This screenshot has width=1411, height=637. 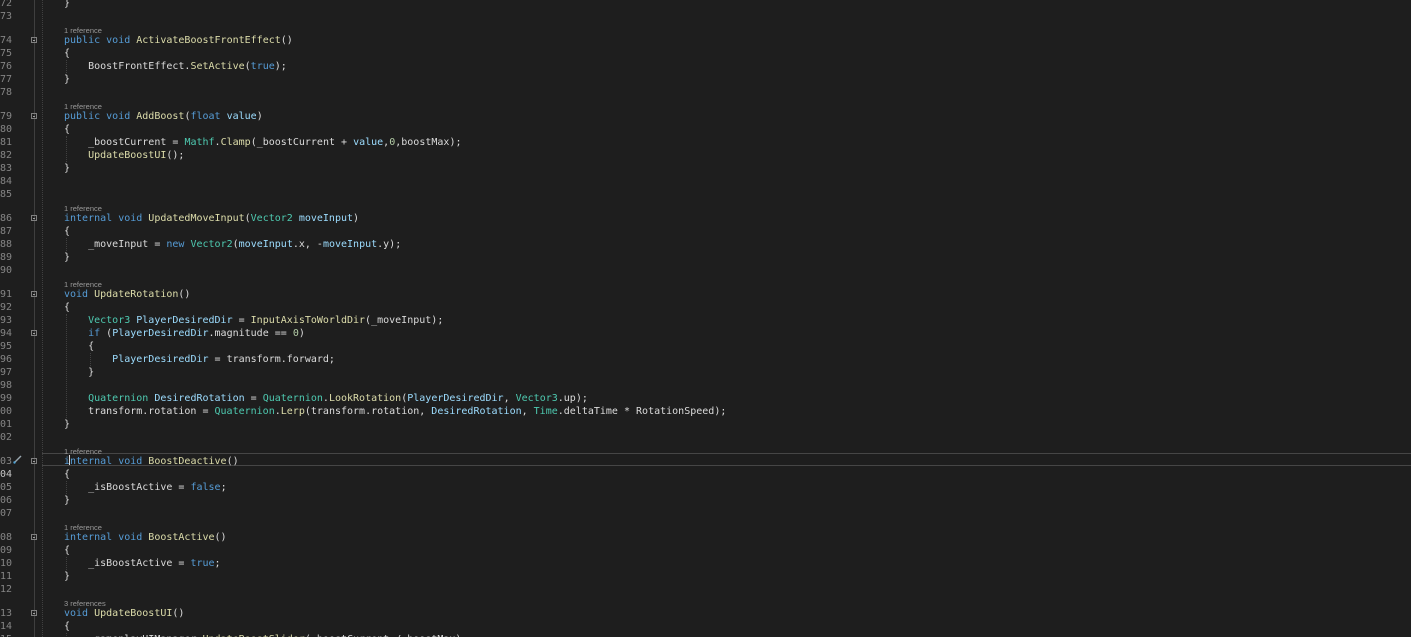 I want to click on code-text: _isBoostActive = false;, so click(x=145, y=487).